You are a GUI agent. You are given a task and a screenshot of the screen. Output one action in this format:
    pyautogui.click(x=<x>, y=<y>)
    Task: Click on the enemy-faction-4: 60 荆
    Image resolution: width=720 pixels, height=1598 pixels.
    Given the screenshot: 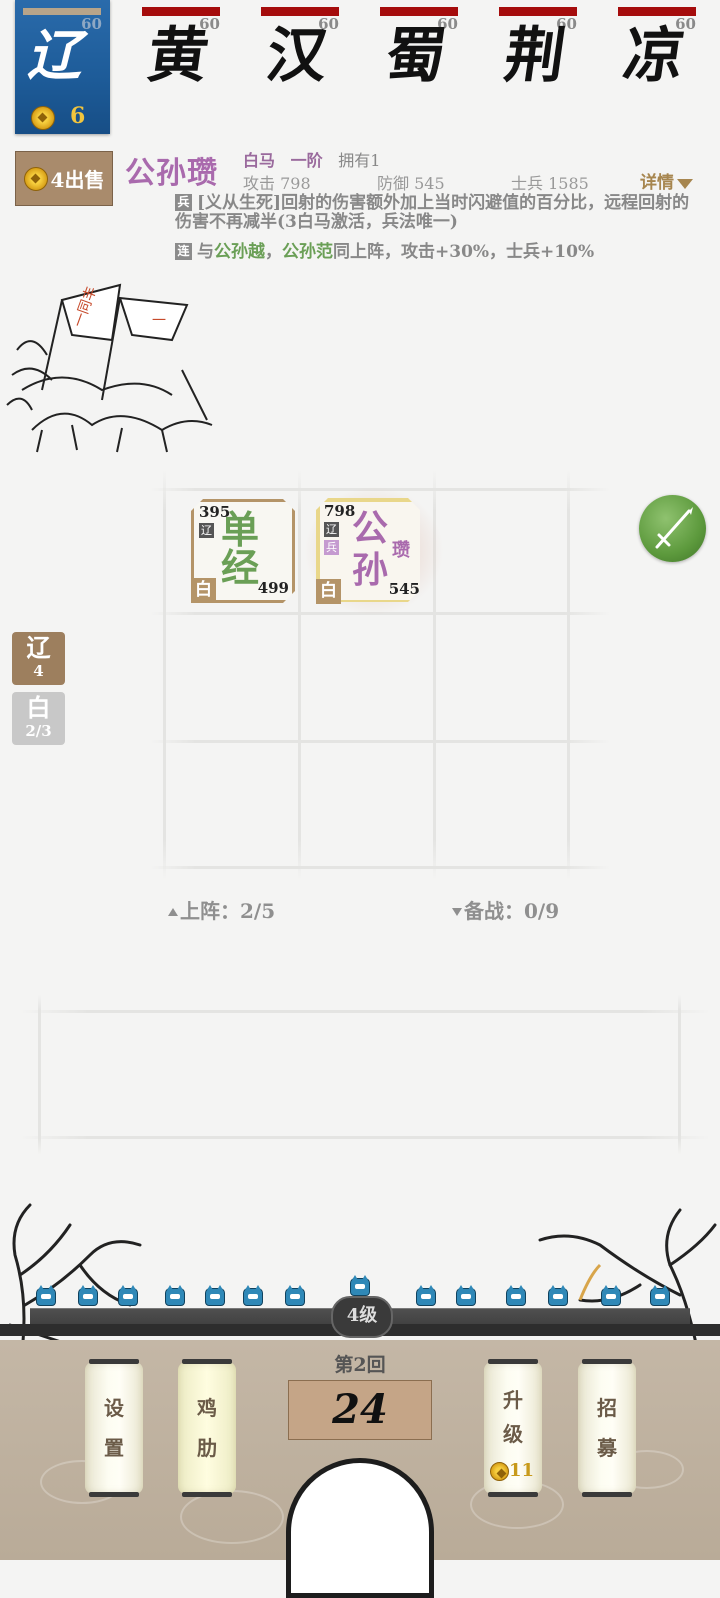 What is the action you would take?
    pyautogui.click(x=539, y=55)
    